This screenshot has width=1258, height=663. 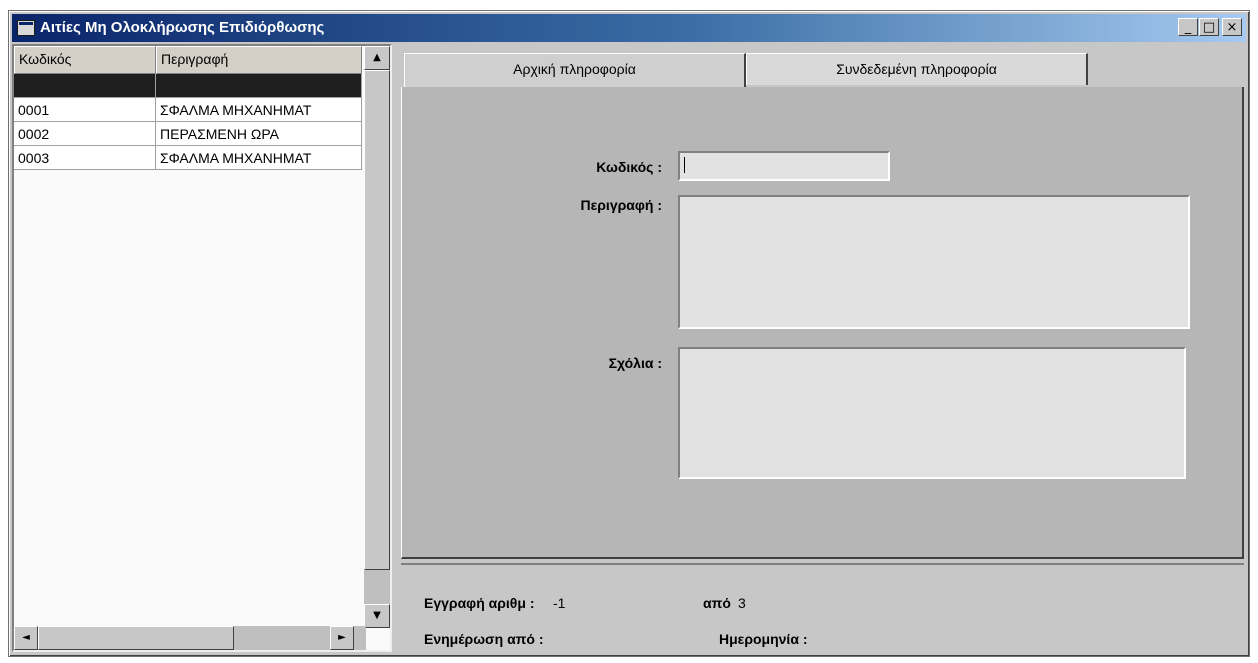 I want to click on date-label: Ημερομηνία :, so click(x=763, y=639).